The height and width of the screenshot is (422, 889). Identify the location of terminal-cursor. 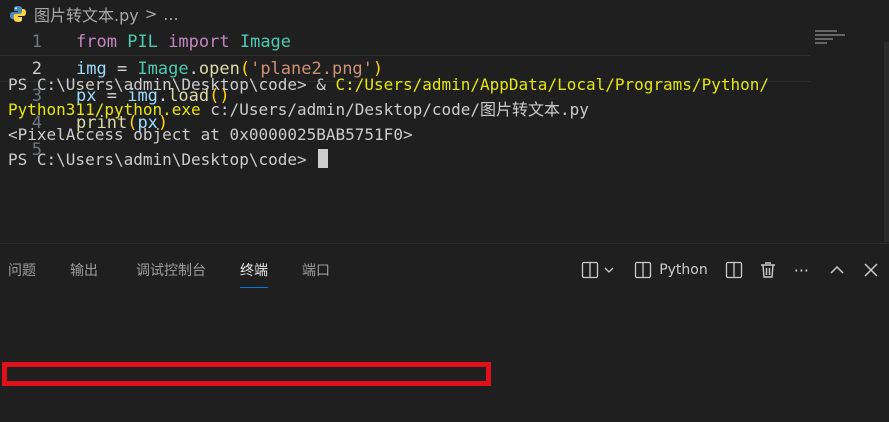
(323, 158).